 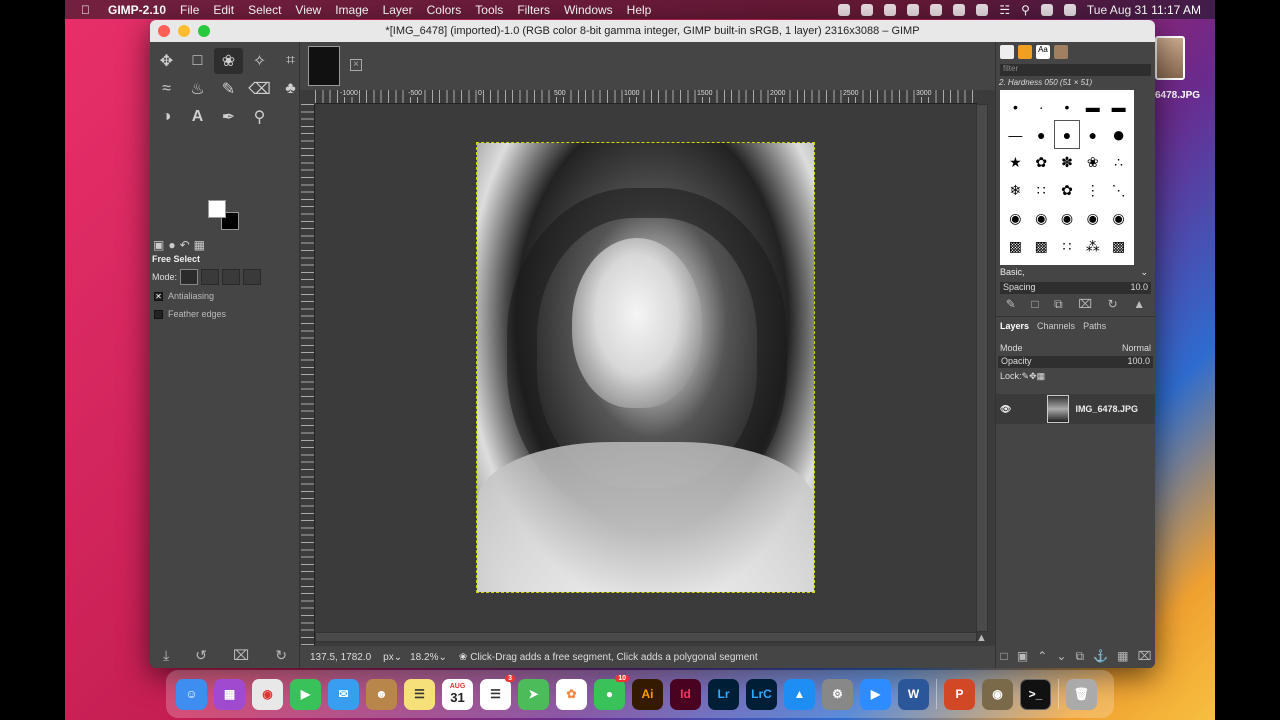 I want to click on eye-icon: 👁︎, so click(x=1005, y=409).